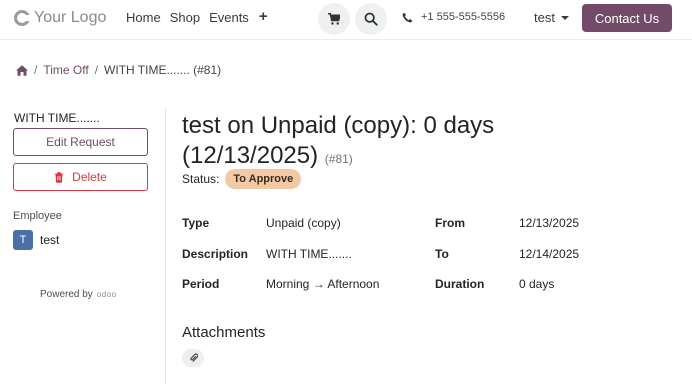  What do you see at coordinates (59, 177) in the screenshot?
I see `trash-icon` at bounding box center [59, 177].